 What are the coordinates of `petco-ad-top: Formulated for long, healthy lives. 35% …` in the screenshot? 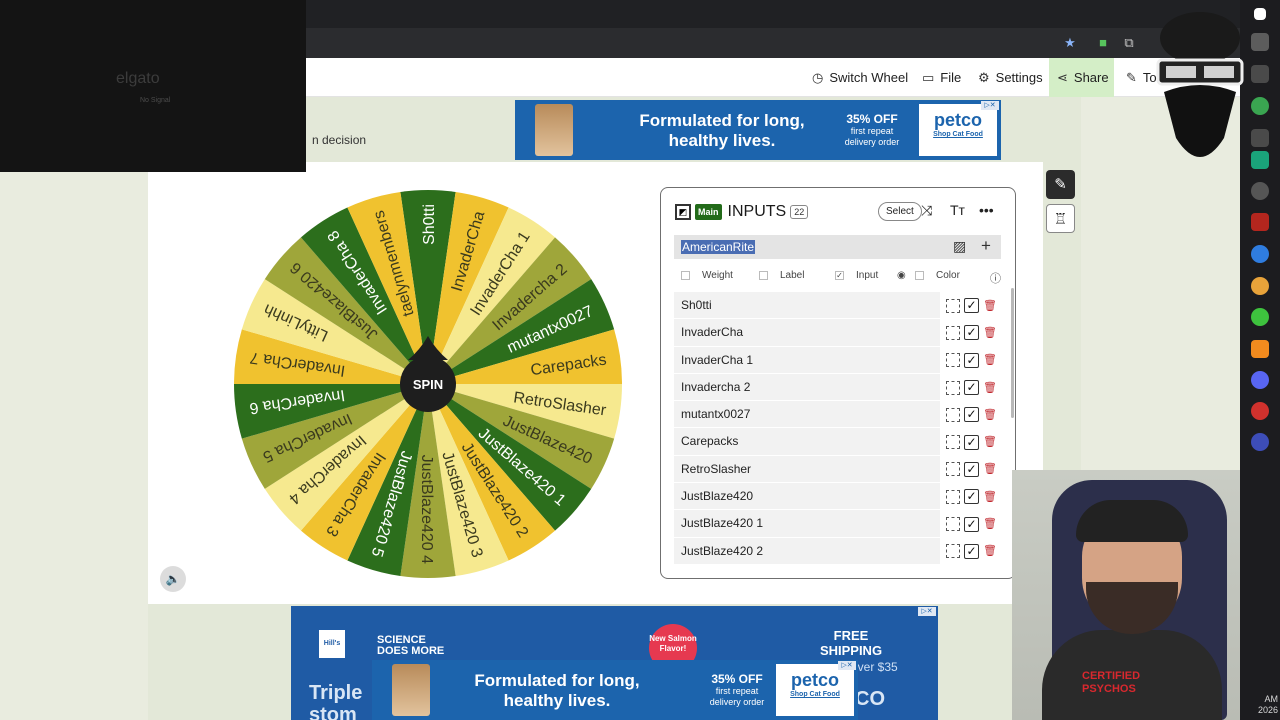 It's located at (758, 130).